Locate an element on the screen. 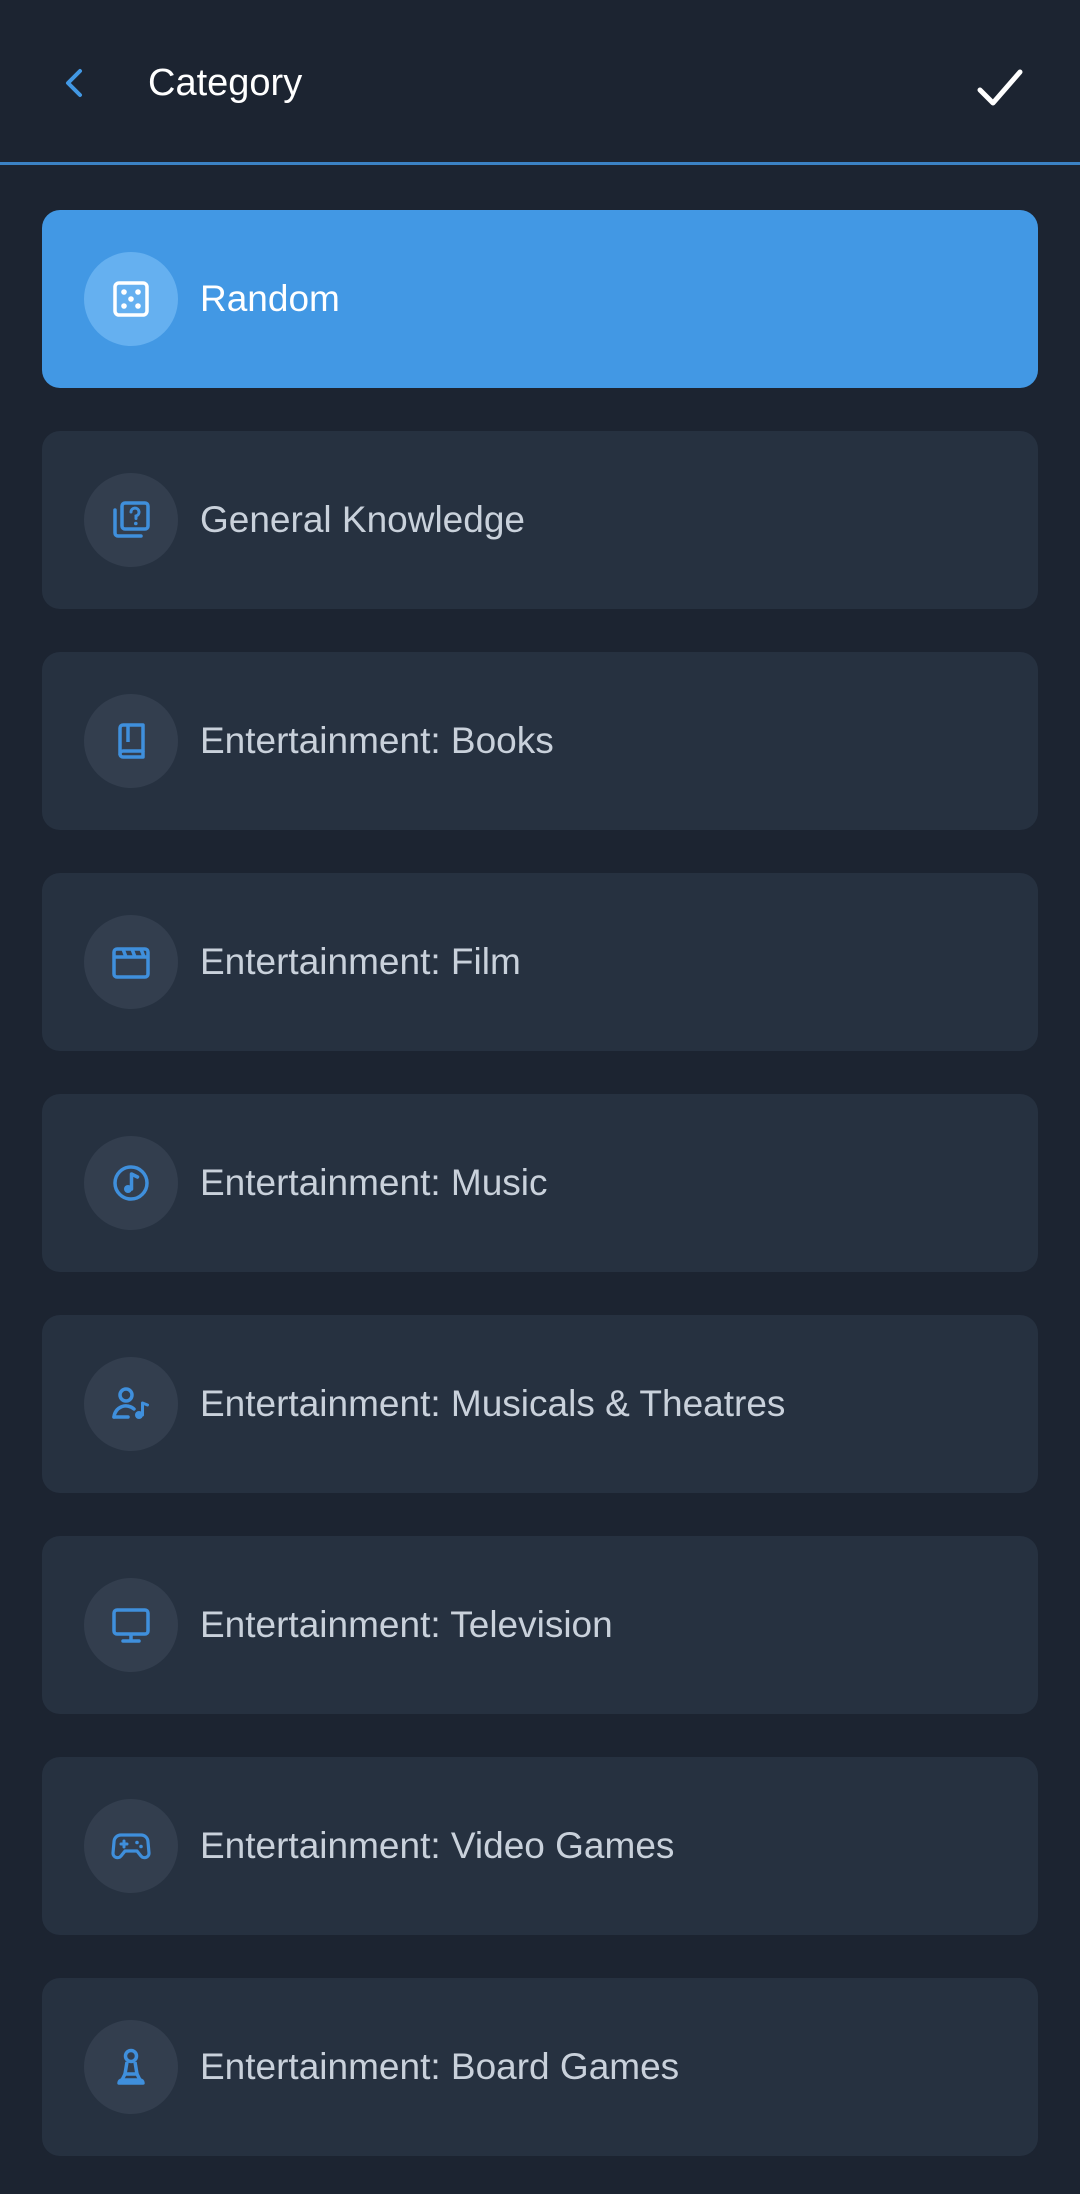 This screenshot has height=2194, width=1080. app-bar: Category is located at coordinates (540, 82).